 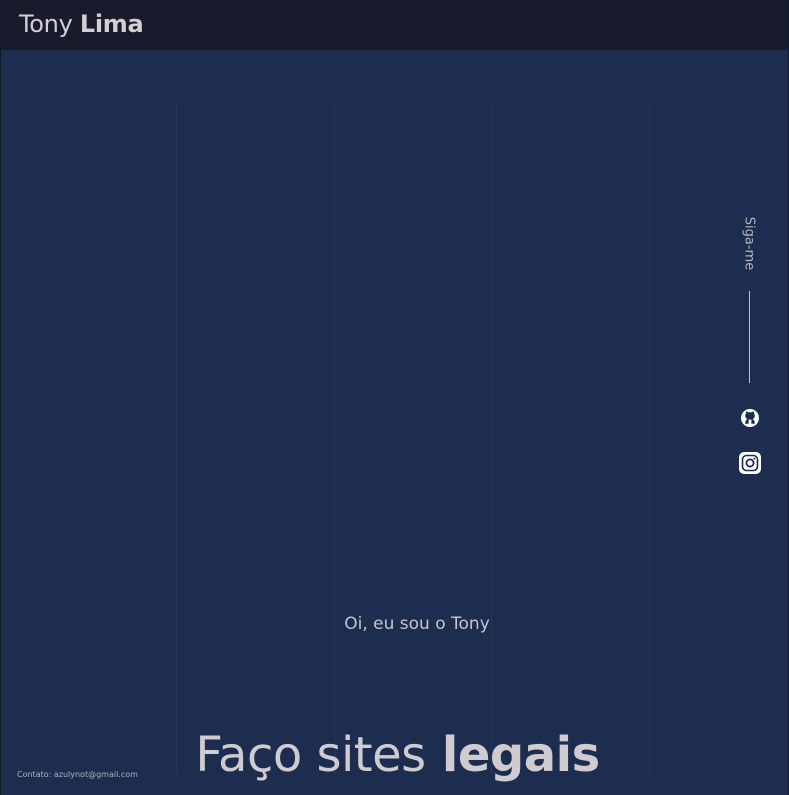 I want to click on brand-logo: Tony Lima, so click(x=81, y=24).